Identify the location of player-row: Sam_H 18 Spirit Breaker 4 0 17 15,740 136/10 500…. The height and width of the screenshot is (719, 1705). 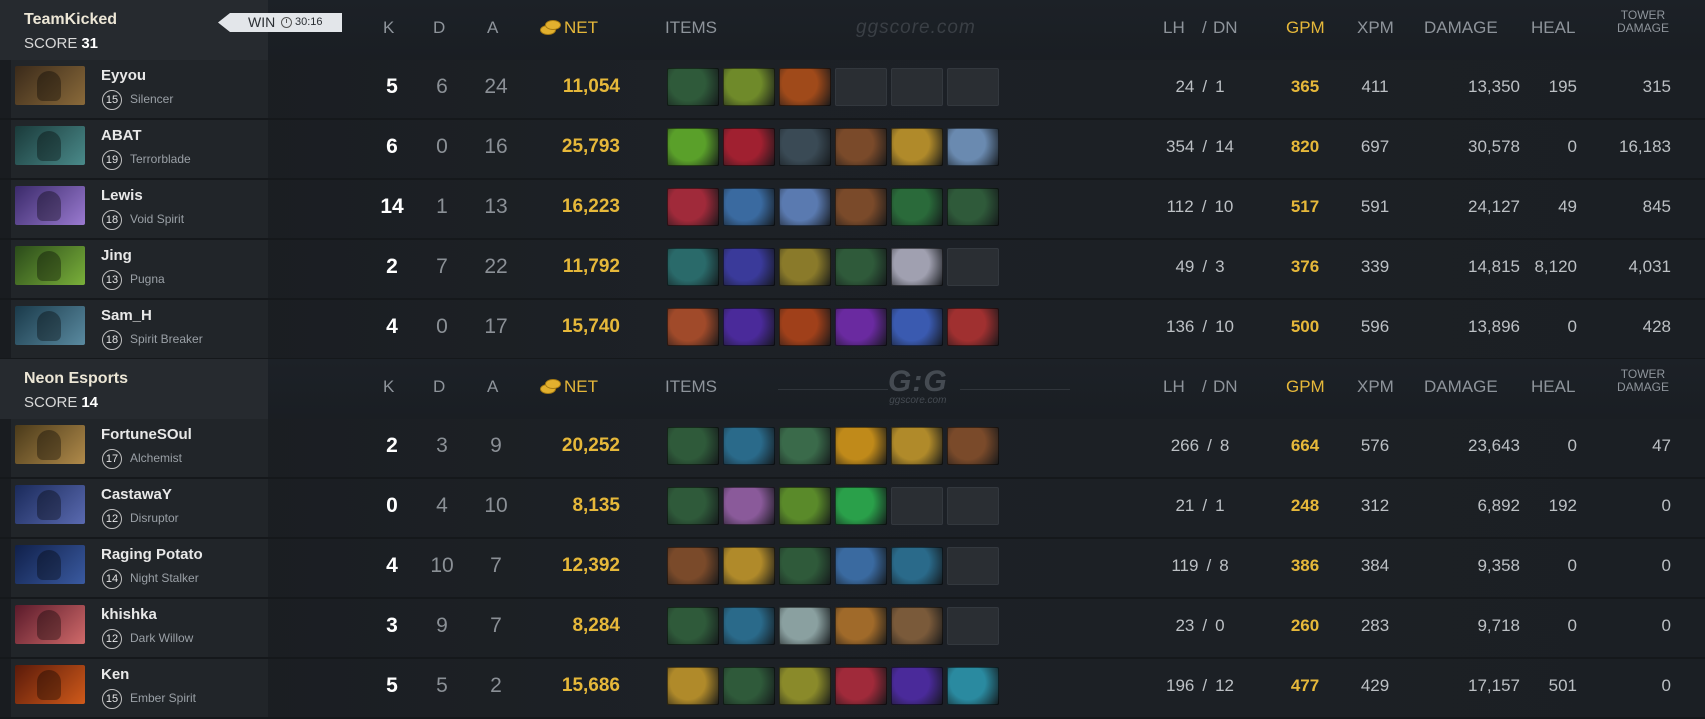
(852, 330).